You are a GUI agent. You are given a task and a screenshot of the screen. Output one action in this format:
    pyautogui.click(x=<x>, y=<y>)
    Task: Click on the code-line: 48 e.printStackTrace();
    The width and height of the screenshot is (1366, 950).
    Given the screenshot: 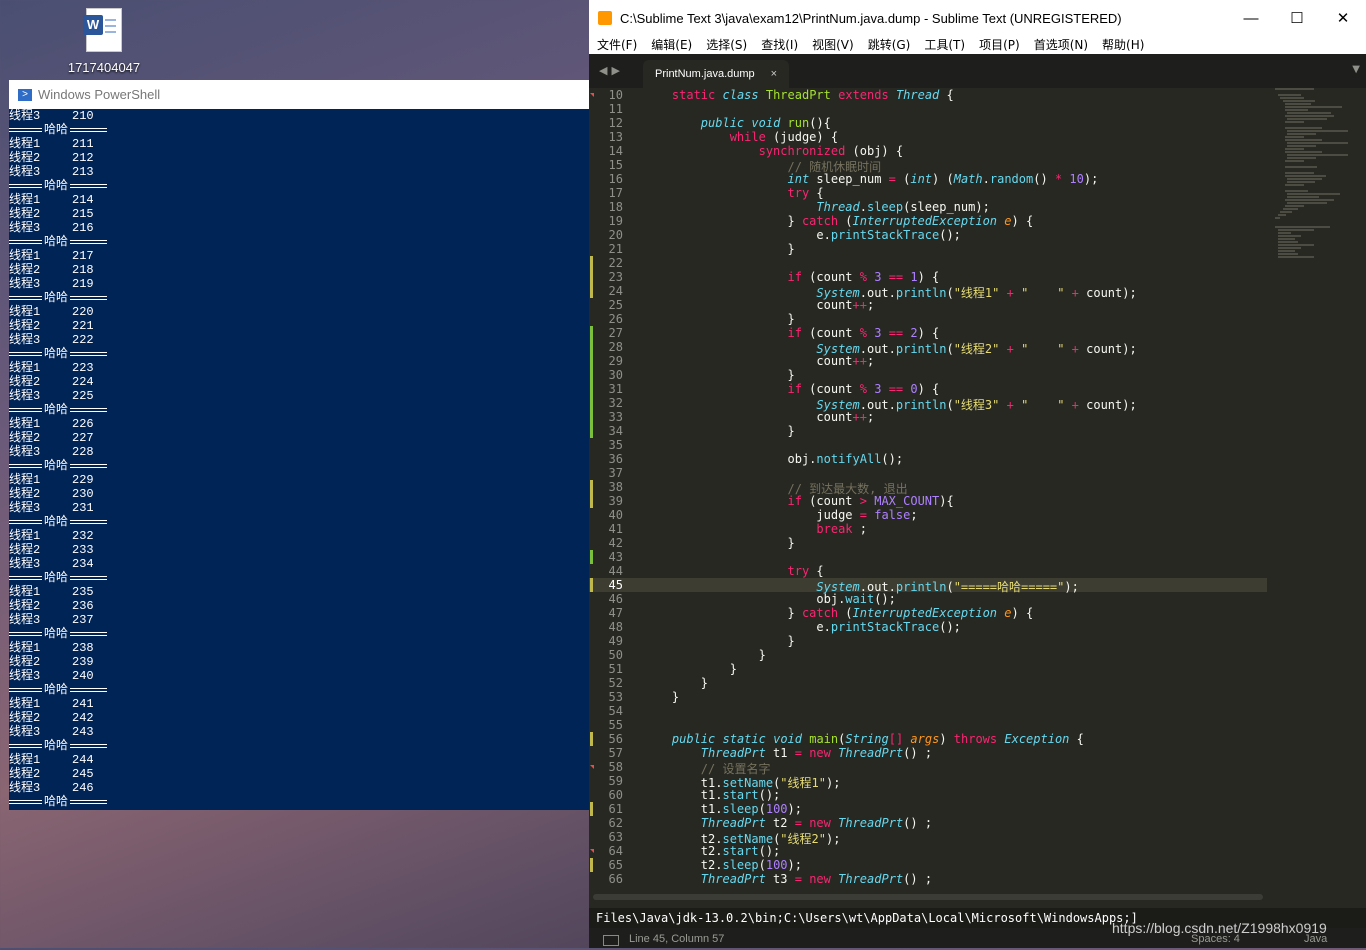 What is the action you would take?
    pyautogui.click(x=928, y=627)
    